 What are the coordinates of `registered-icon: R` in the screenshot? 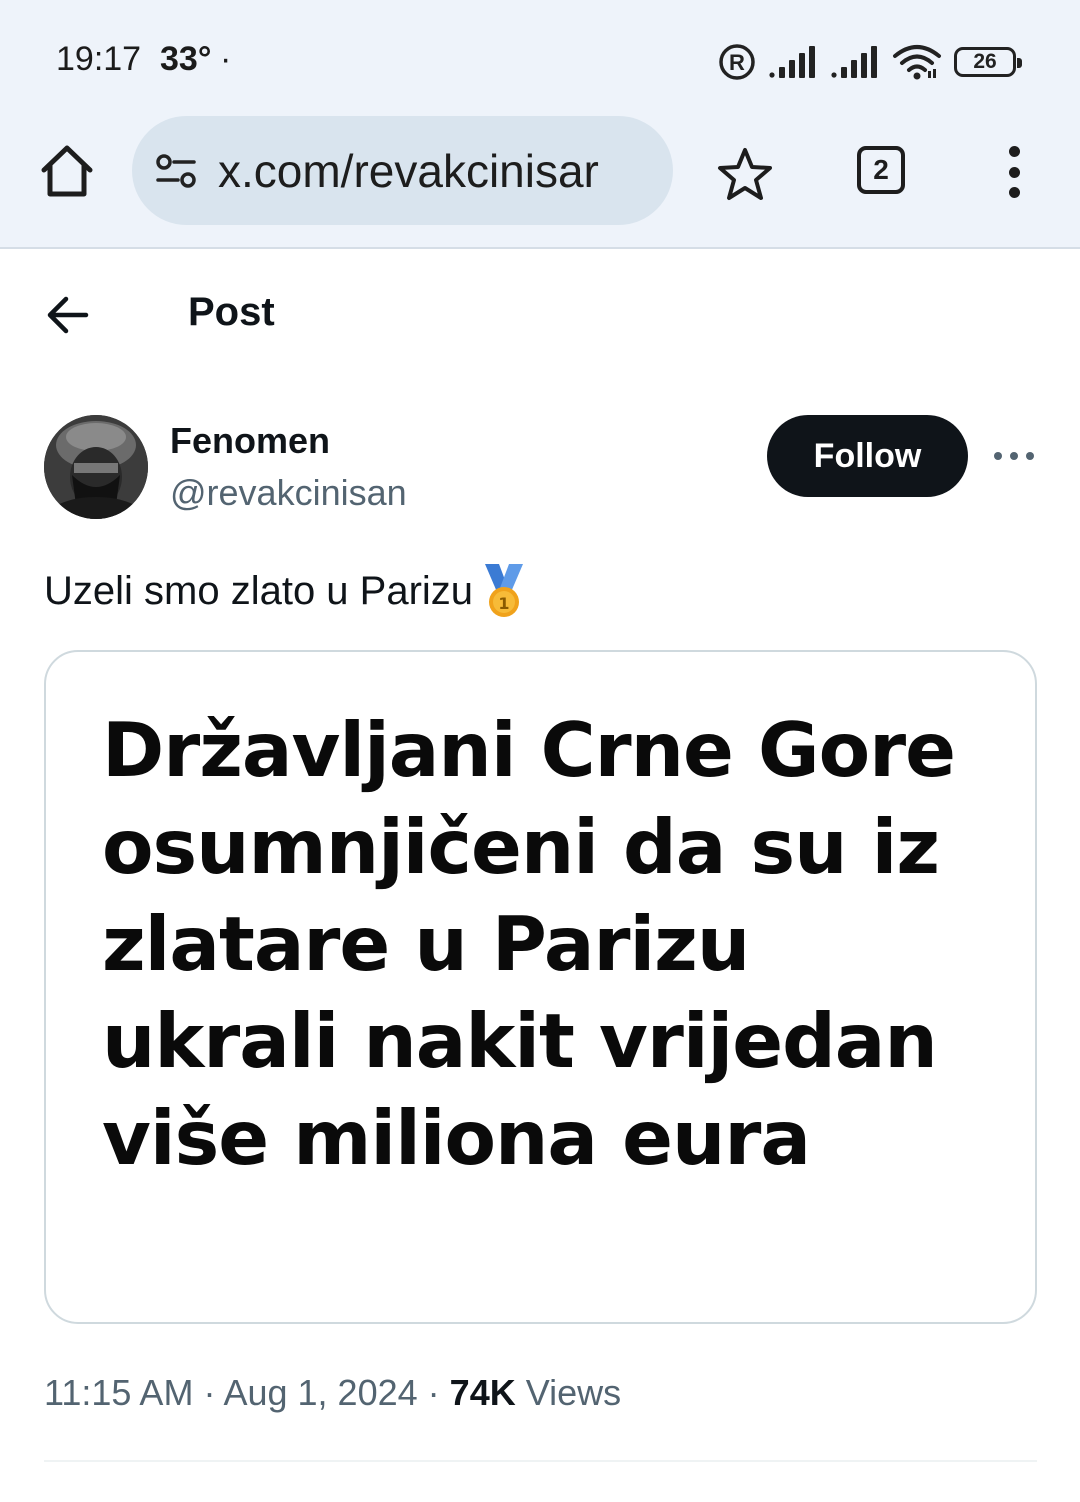 It's located at (737, 62).